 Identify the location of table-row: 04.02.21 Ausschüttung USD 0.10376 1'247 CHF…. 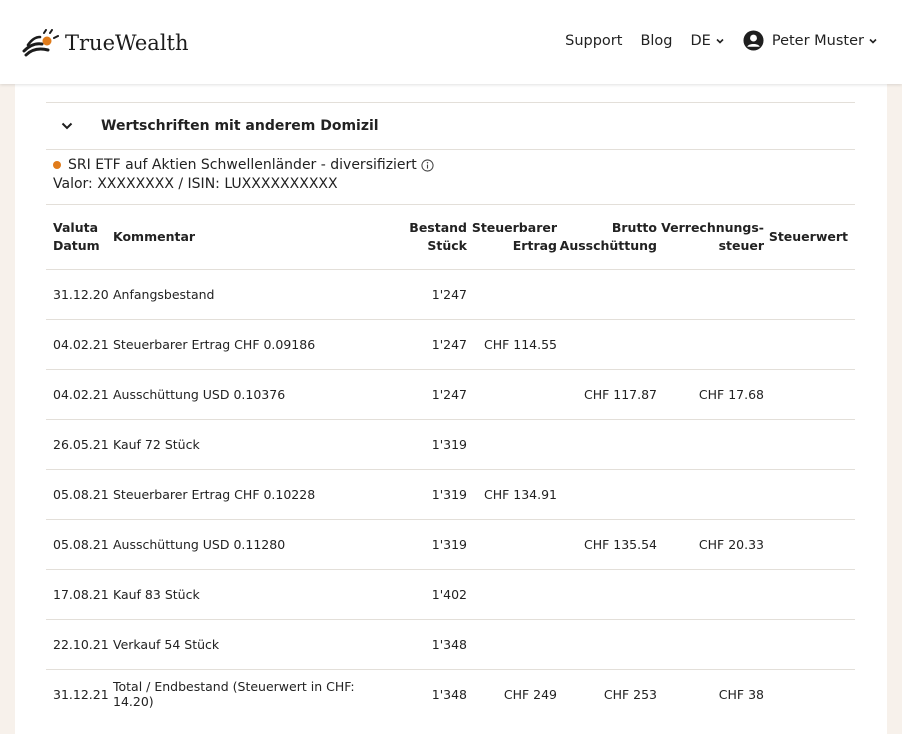
(450, 394).